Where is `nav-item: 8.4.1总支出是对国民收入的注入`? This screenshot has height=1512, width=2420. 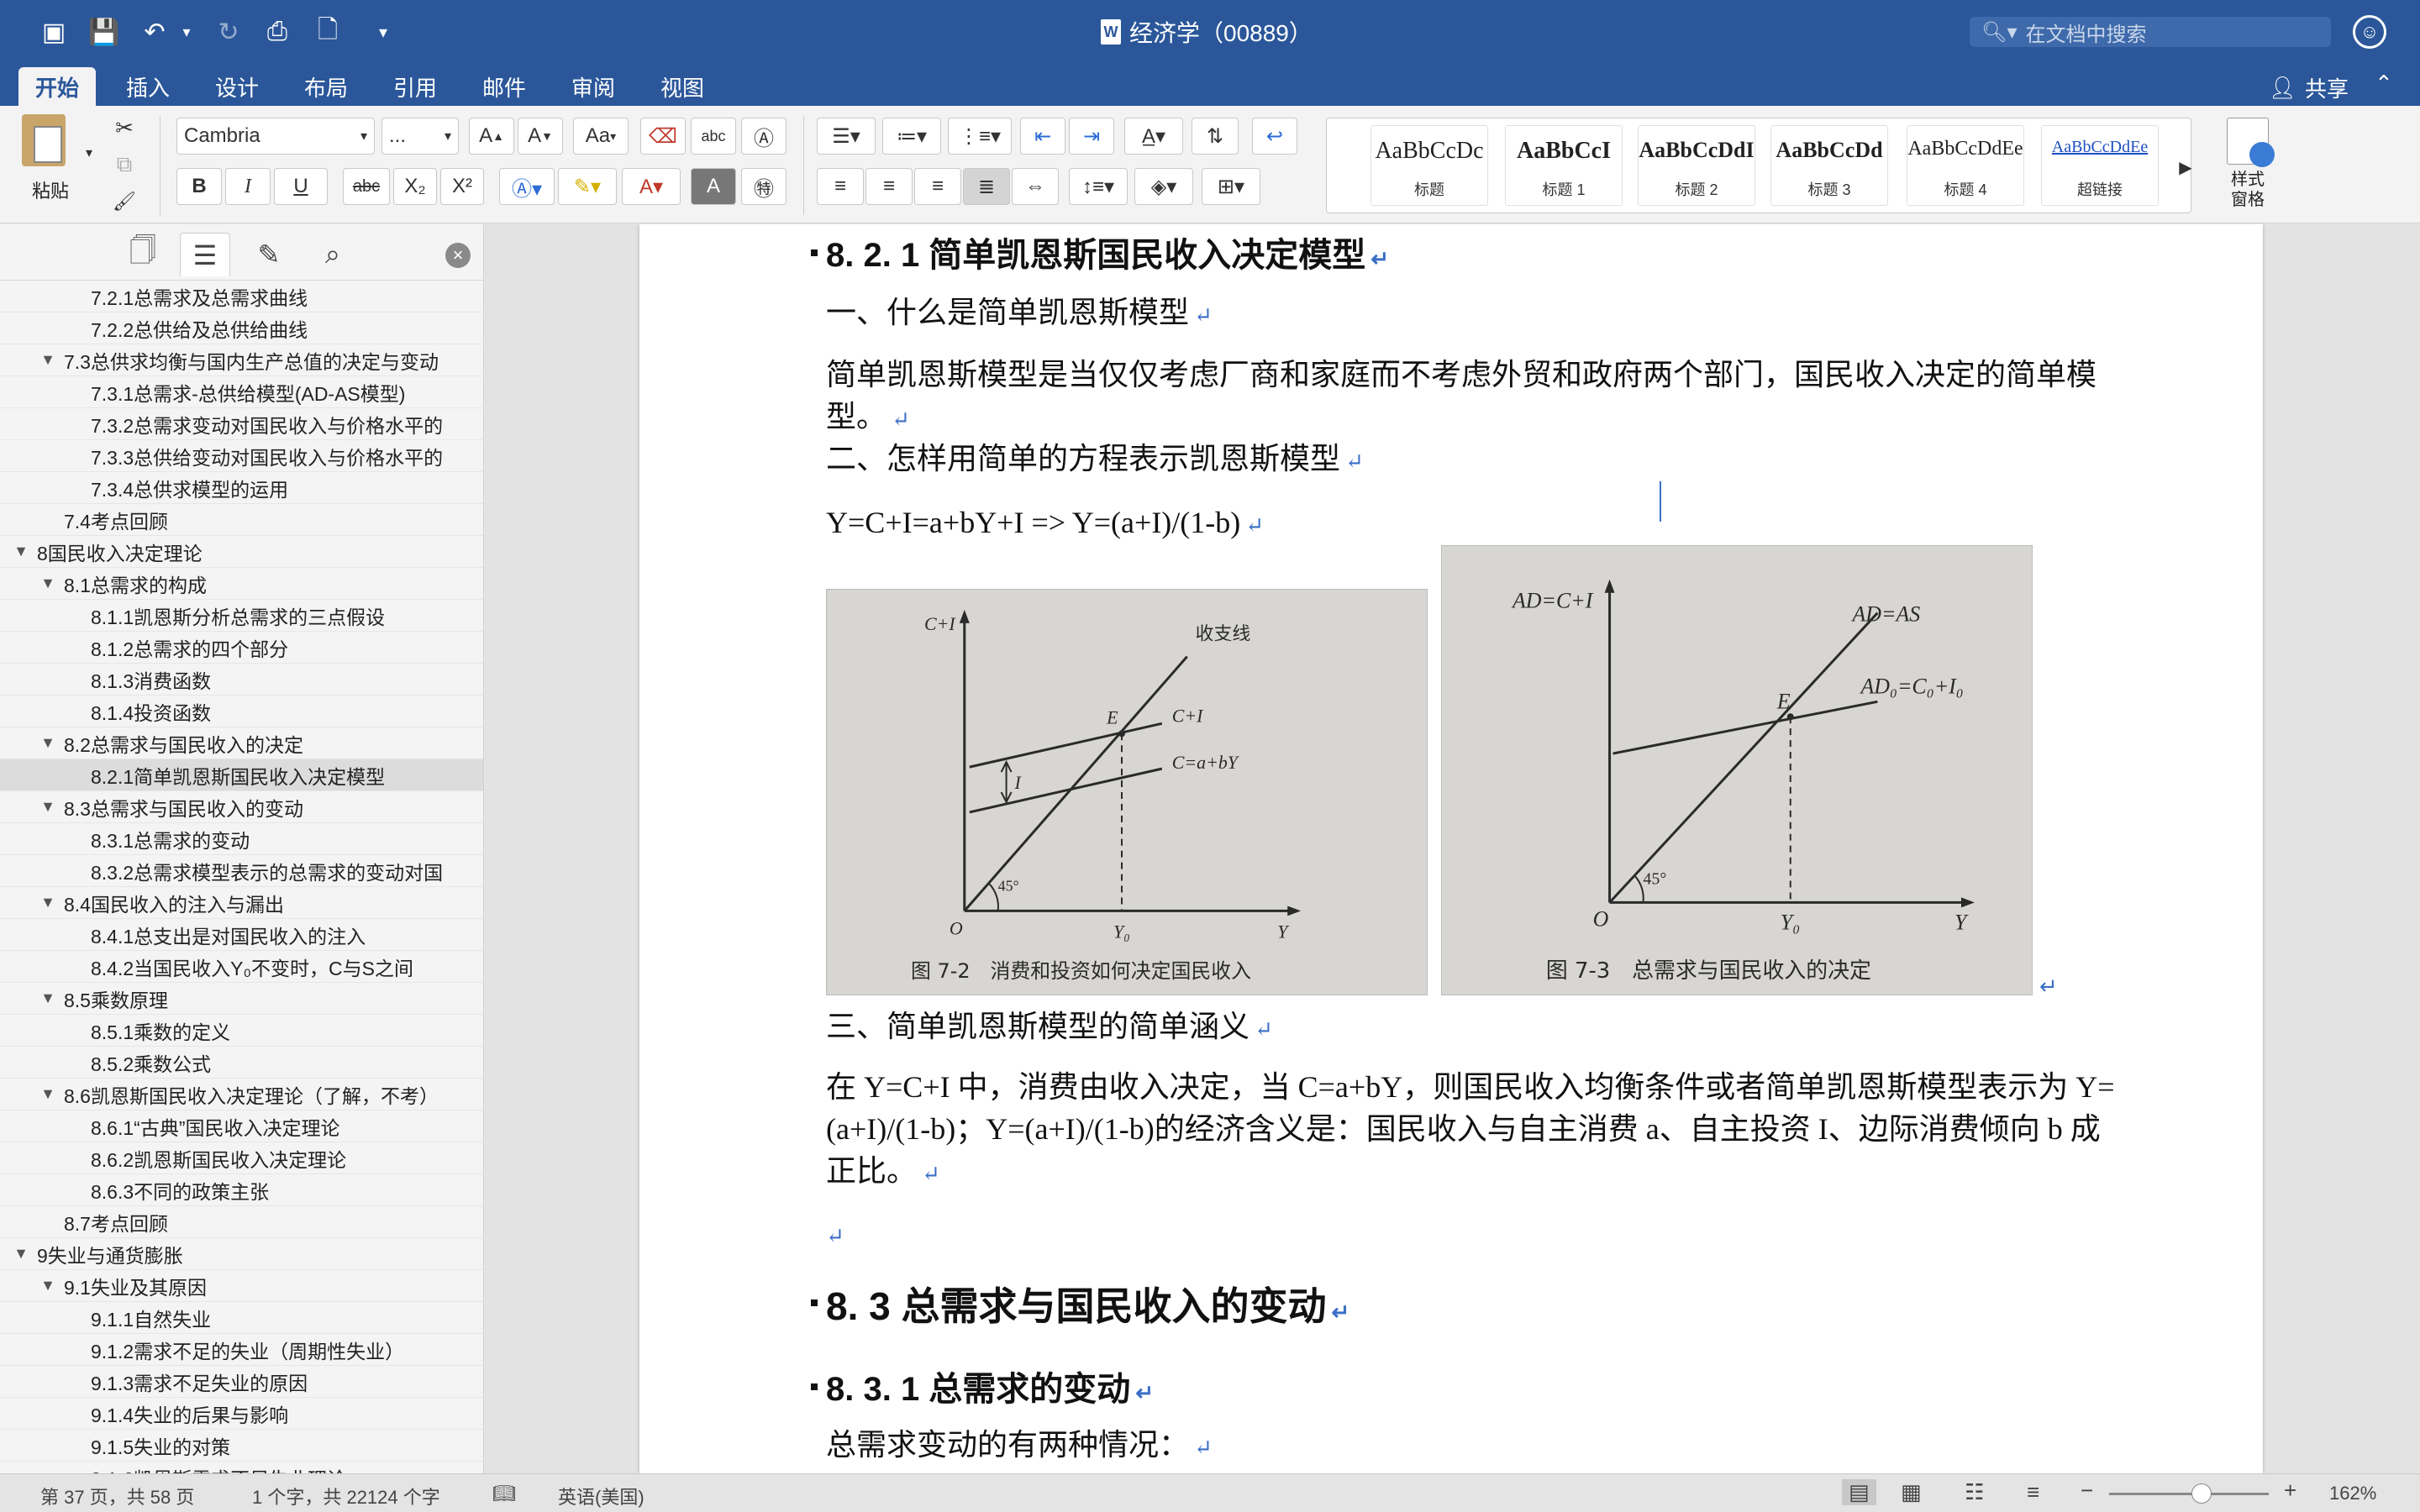 nav-item: 8.4.1总支出是对国民收入的注入 is located at coordinates (241, 935).